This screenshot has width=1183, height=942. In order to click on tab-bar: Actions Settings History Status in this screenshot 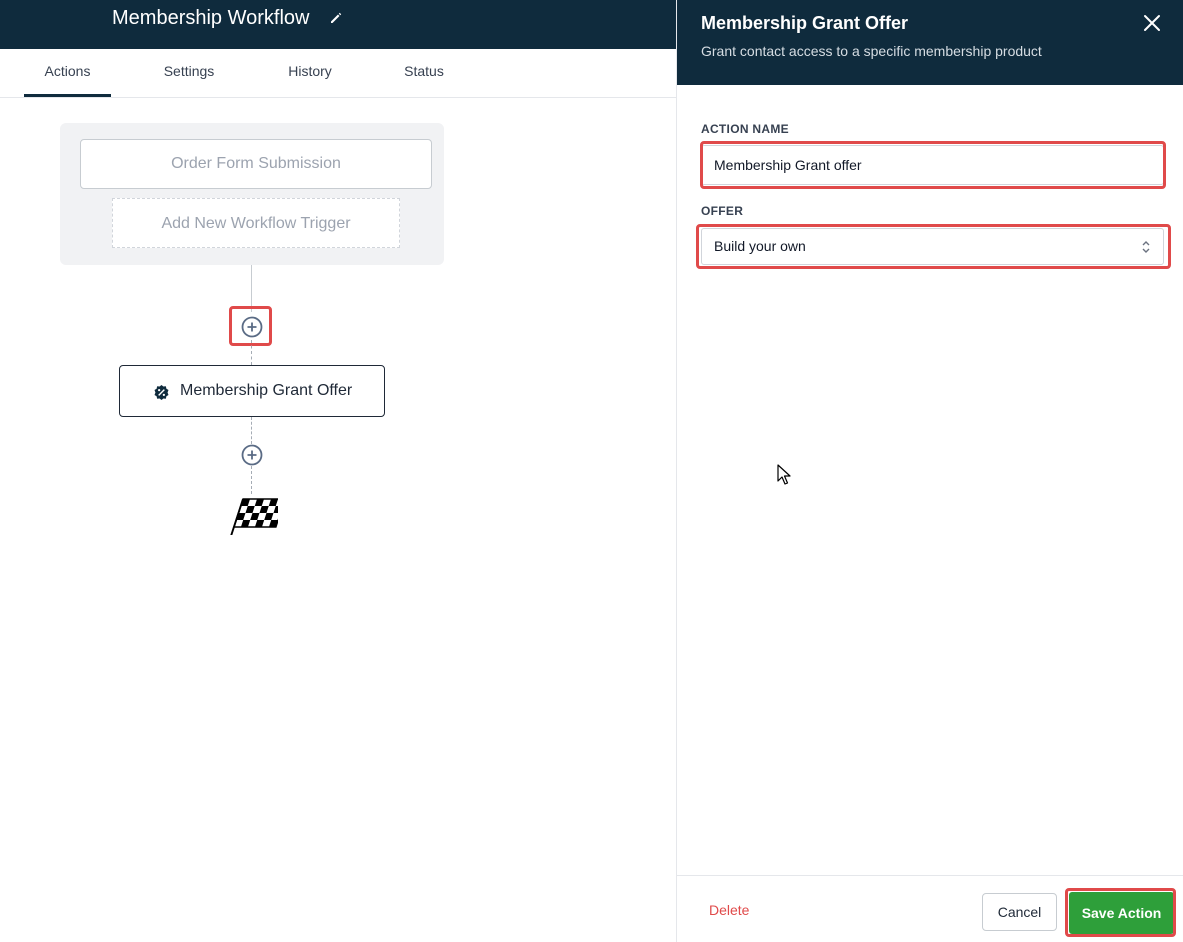, I will do `click(338, 73)`.